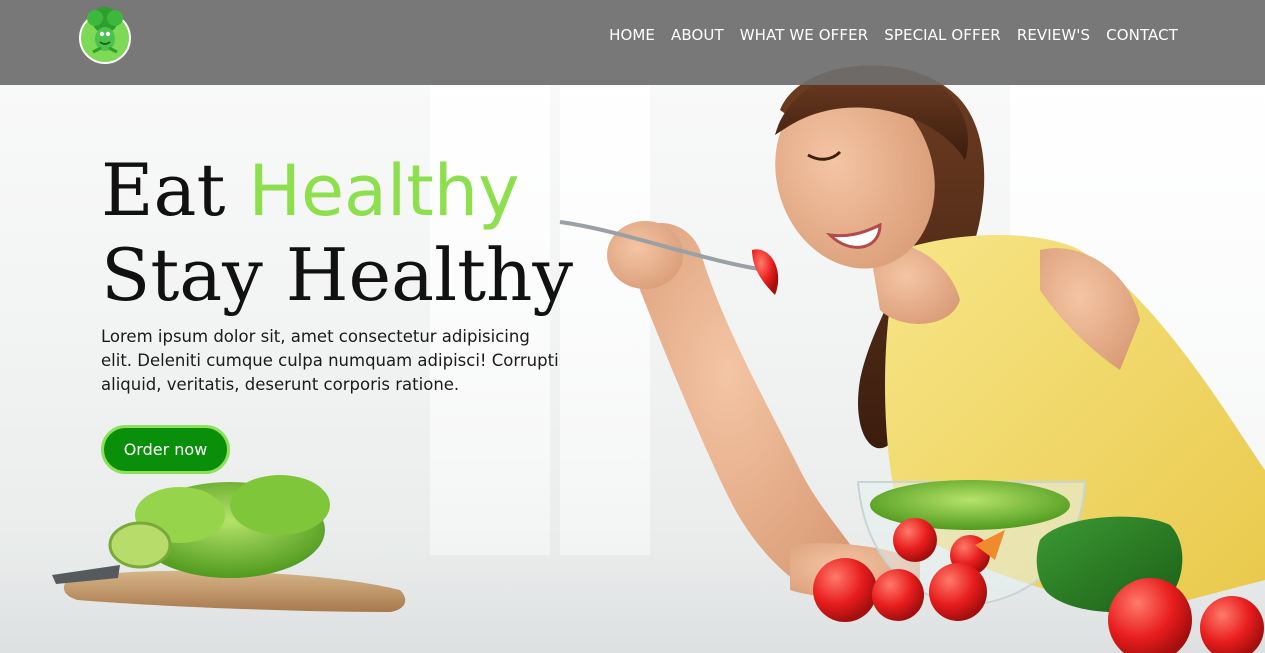 The image size is (1265, 653). I want to click on headline-prefix: Eat, so click(175, 190).